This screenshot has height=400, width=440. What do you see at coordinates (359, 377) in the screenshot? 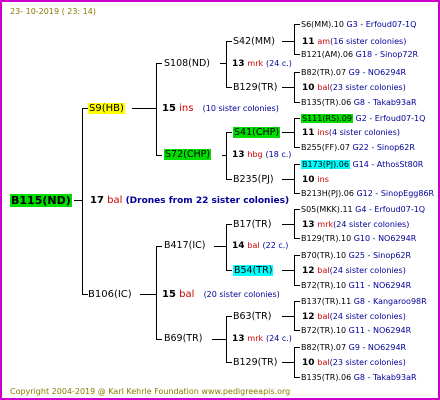
I see `gen4-node-16: B135(TR).06 G8 - Takab93aR` at bounding box center [359, 377].